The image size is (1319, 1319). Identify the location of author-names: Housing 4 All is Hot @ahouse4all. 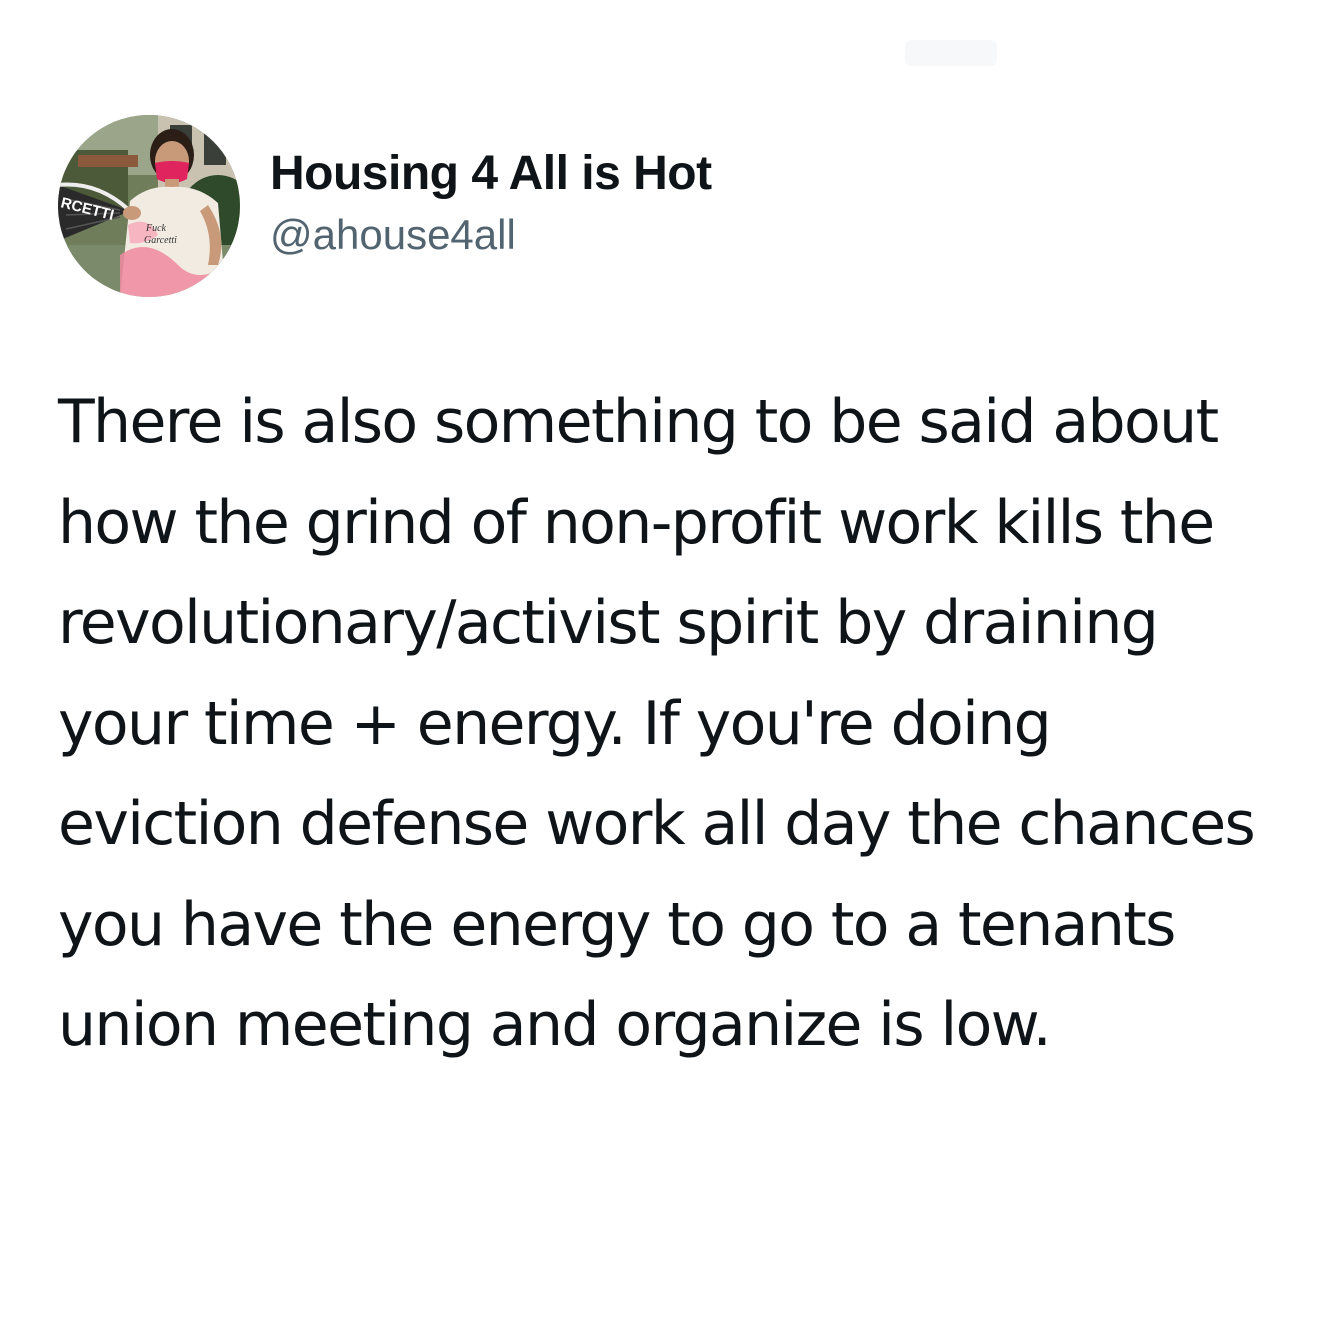
(491, 203).